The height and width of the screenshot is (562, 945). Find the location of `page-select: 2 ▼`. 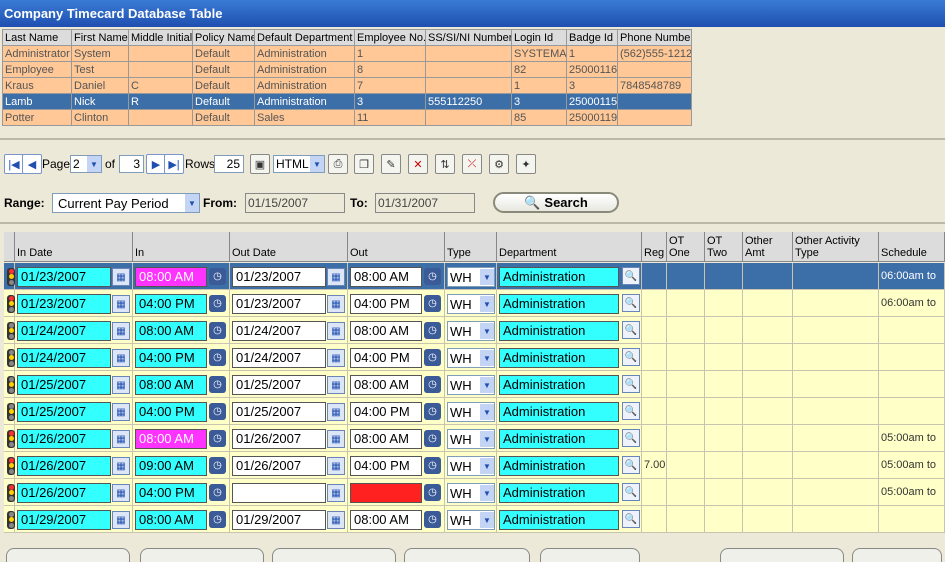

page-select: 2 ▼ is located at coordinates (86, 164).